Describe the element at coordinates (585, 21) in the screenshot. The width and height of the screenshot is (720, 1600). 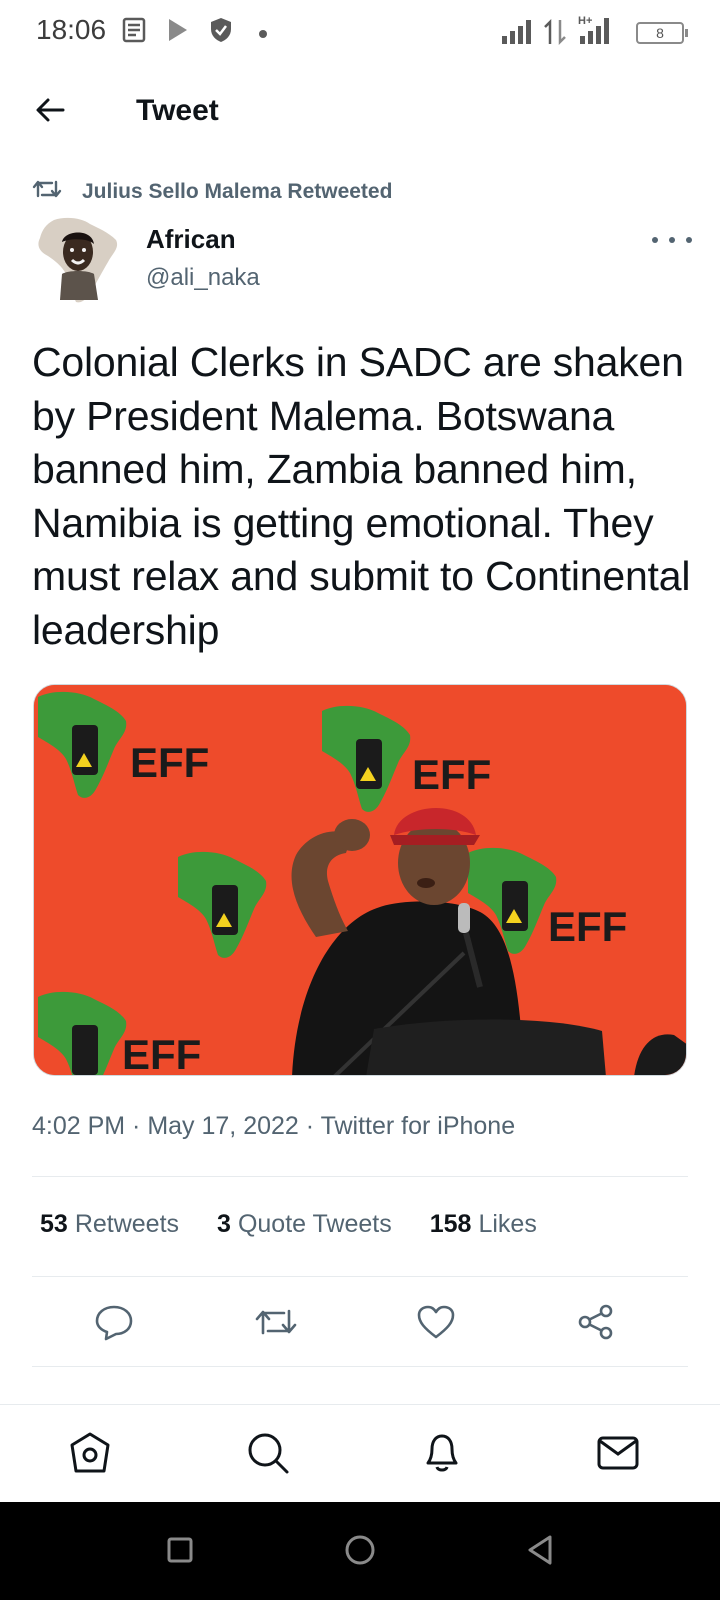
I see `network-type-label: H+` at that location.